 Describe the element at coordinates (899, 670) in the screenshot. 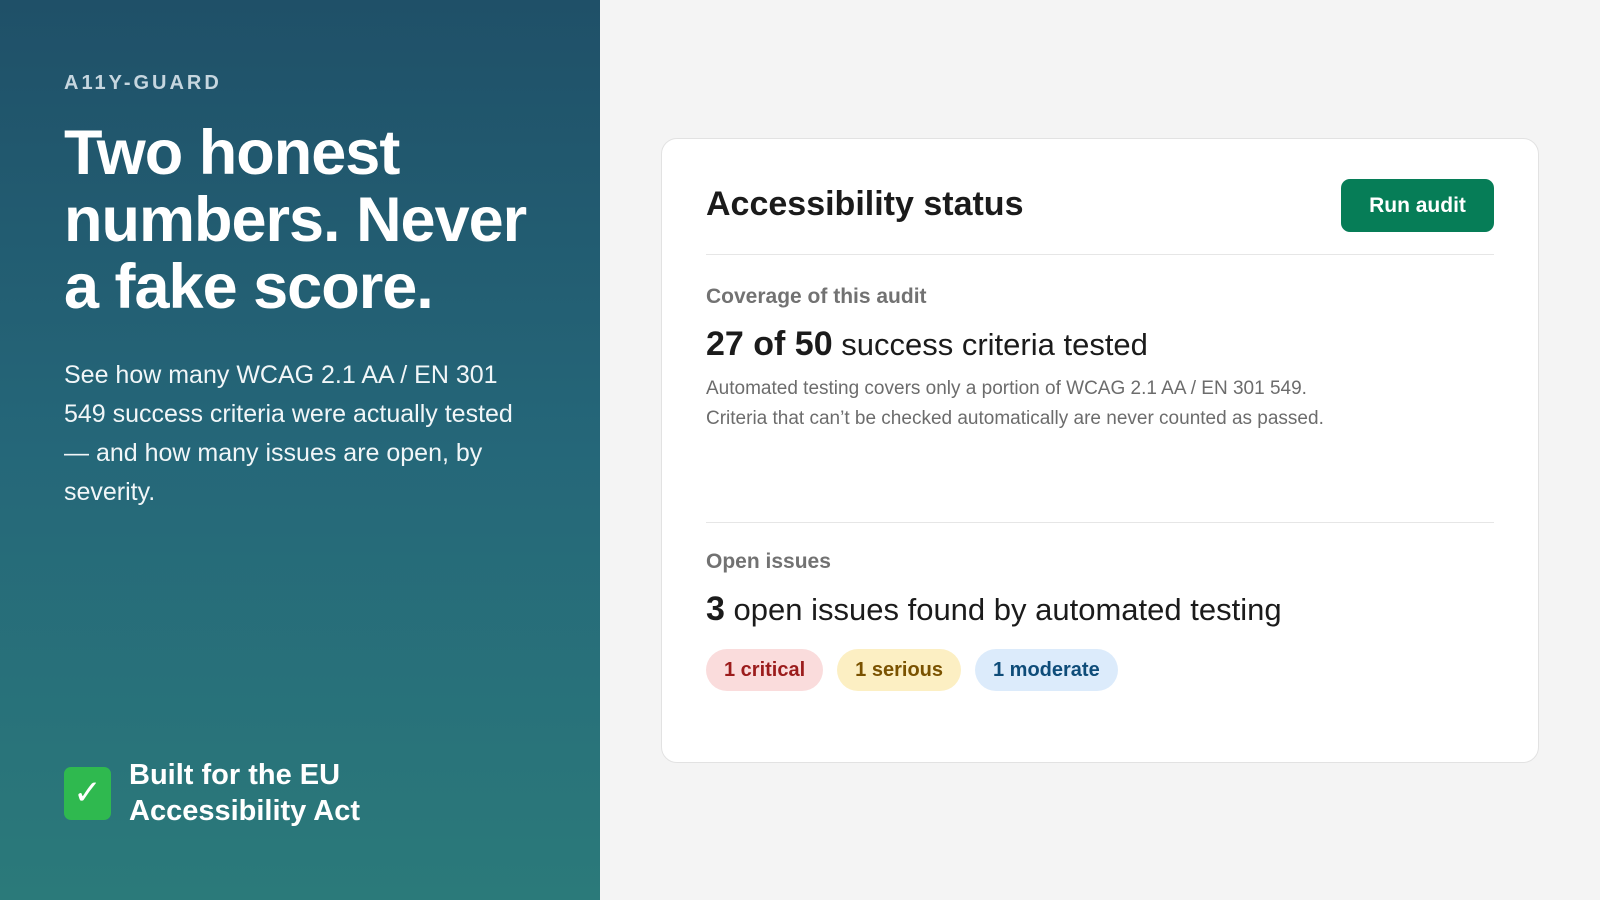

I see `severity-pill-serious: 1 serious` at that location.